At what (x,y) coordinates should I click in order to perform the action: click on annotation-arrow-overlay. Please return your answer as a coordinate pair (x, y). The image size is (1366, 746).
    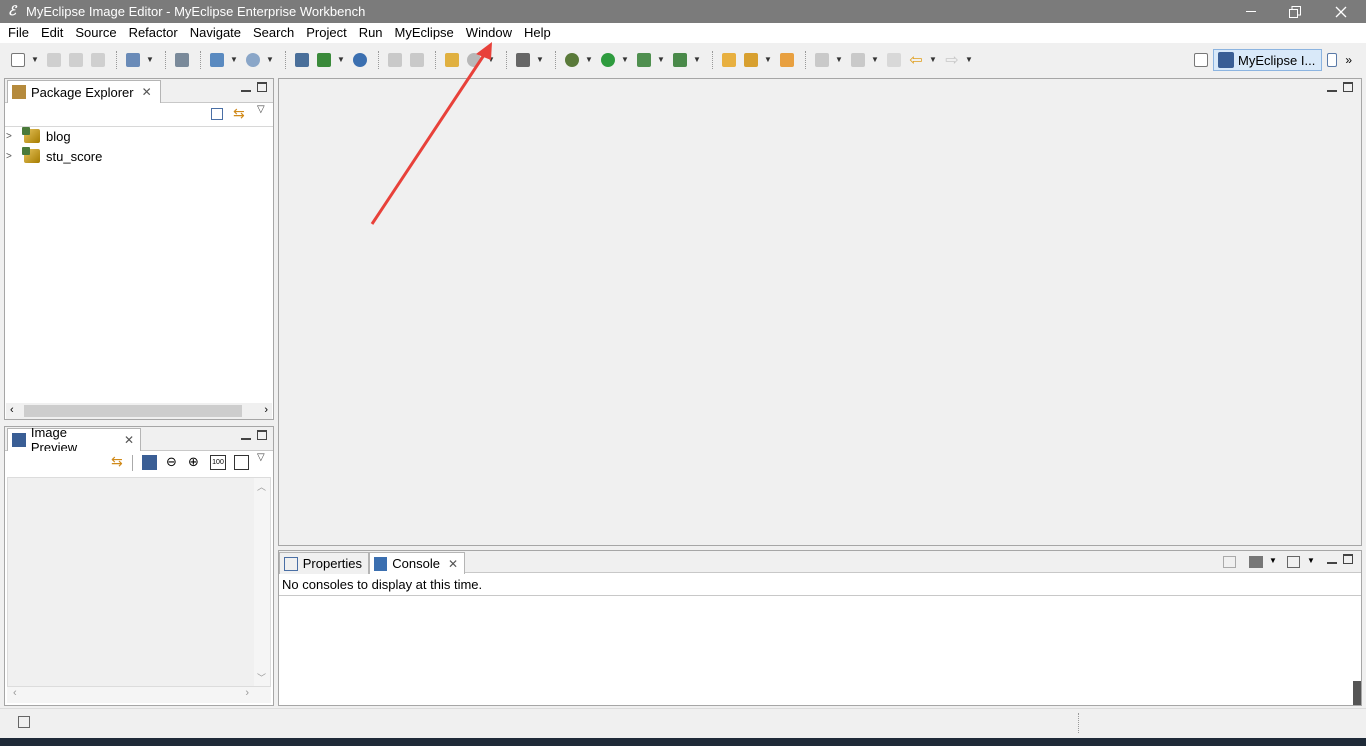
    Looking at the image, I should click on (431, 133).